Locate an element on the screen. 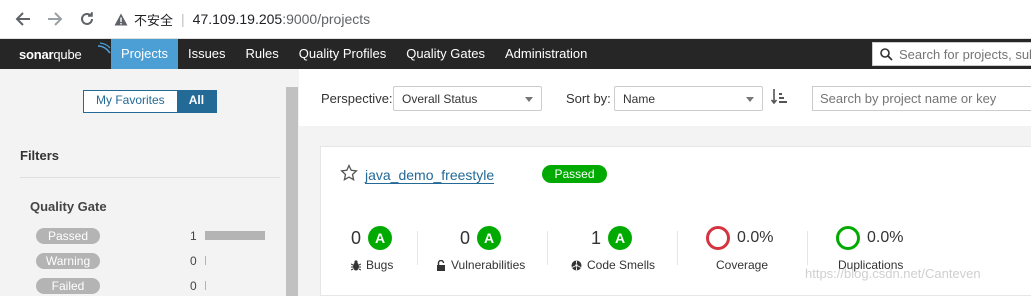 This screenshot has width=1031, height=296. star-icon is located at coordinates (349, 173).